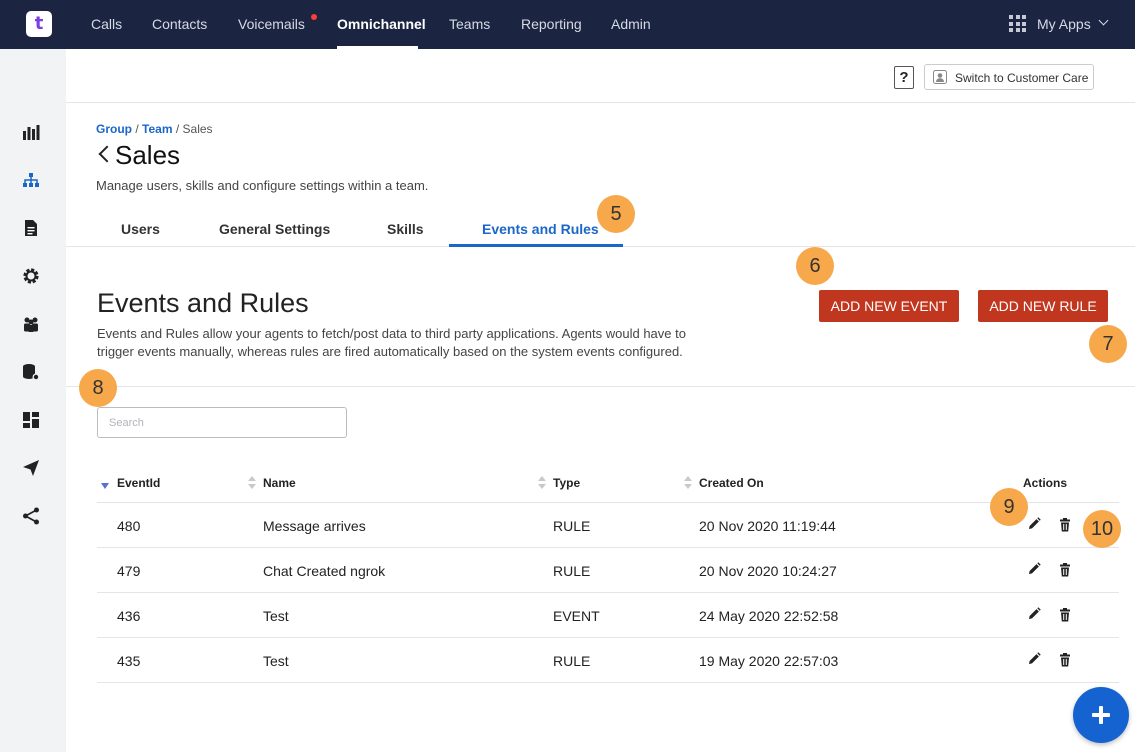 The height and width of the screenshot is (752, 1135). What do you see at coordinates (129, 571) in the screenshot?
I see `cell-eventid: 479` at bounding box center [129, 571].